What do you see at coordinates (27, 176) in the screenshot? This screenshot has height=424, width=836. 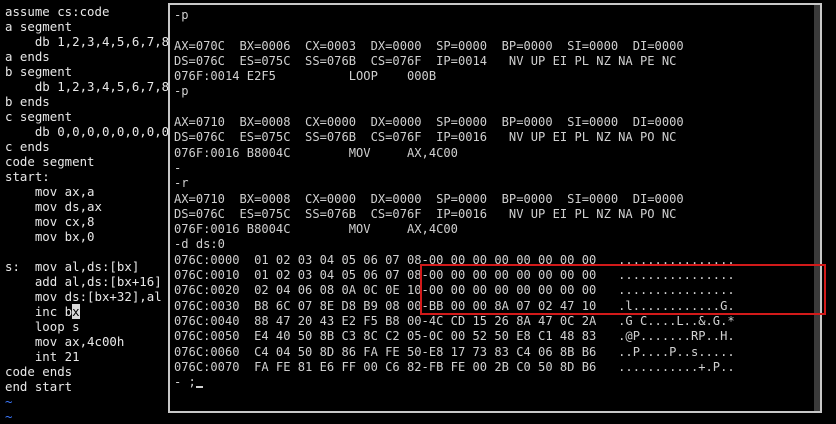 I see `code-line: start:` at bounding box center [27, 176].